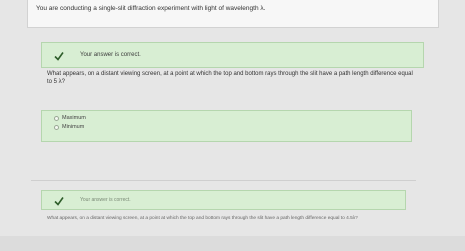 The image size is (465, 251). Describe the element at coordinates (223, 180) in the screenshot. I see `divider` at that location.